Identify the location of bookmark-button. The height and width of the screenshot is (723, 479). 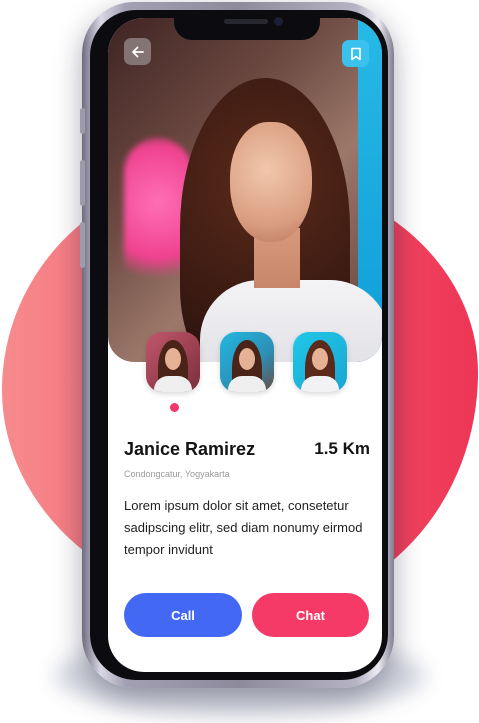
(355, 53).